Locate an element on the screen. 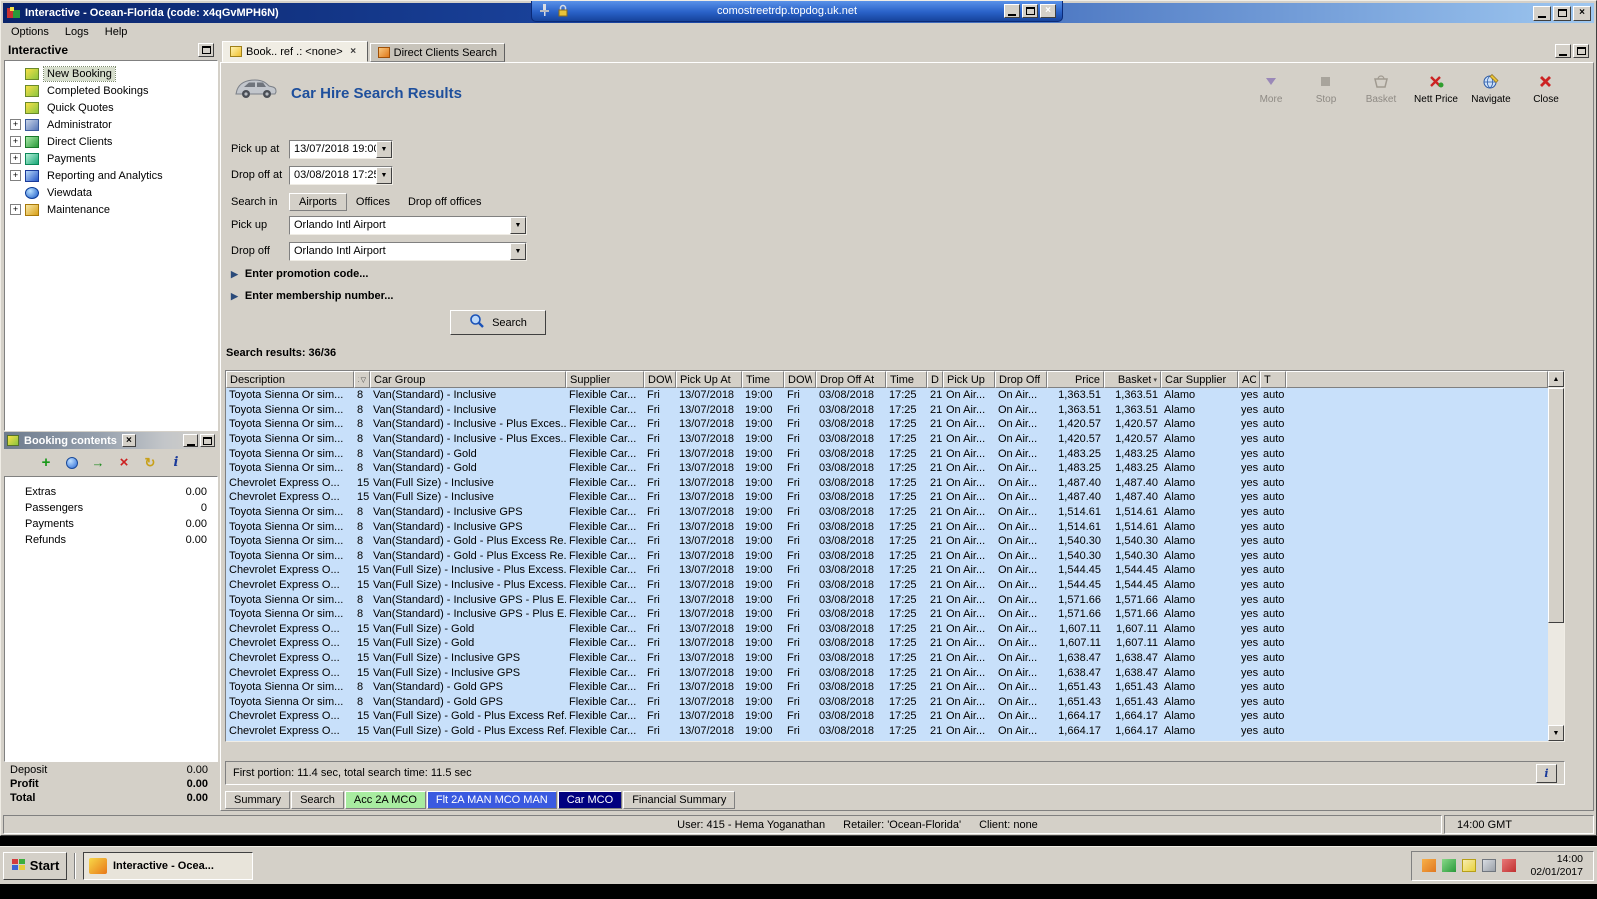  column-header-pick-up-at-5: Pick Up At is located at coordinates (709, 379).